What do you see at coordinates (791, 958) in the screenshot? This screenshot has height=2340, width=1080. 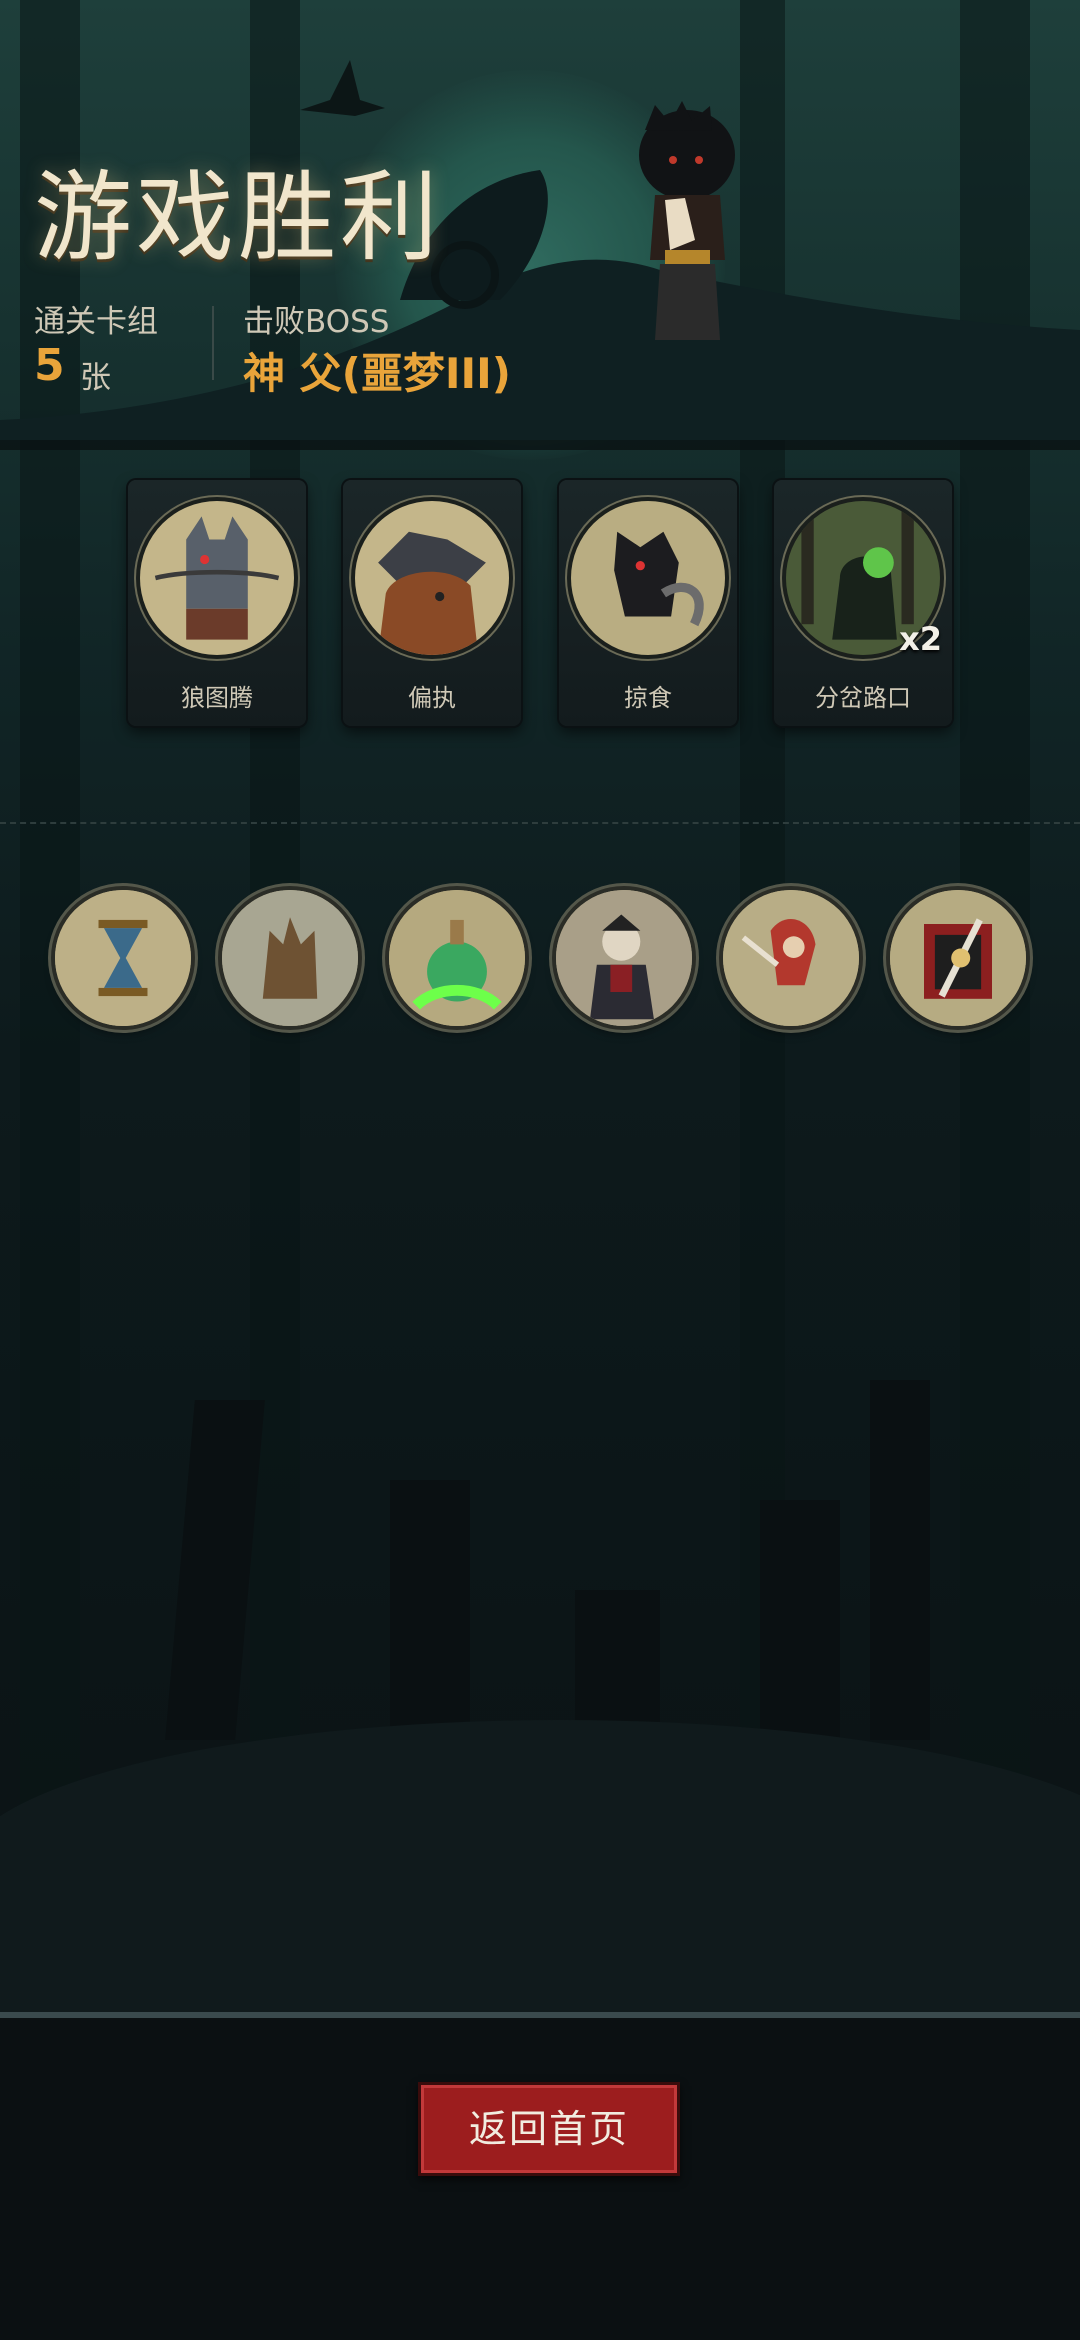 I see `red-hood-icon` at bounding box center [791, 958].